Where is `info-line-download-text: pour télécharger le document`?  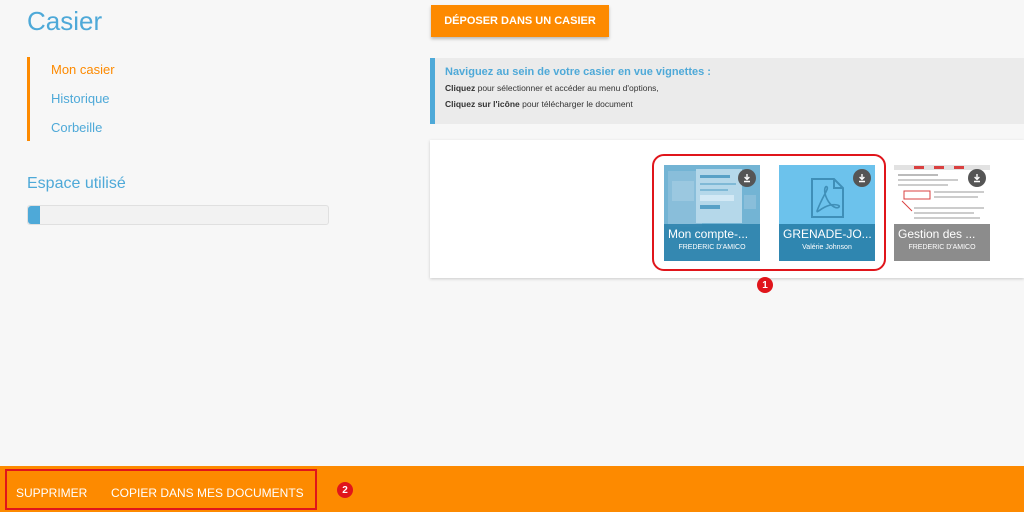
info-line-download-text: pour télécharger le document is located at coordinates (576, 104).